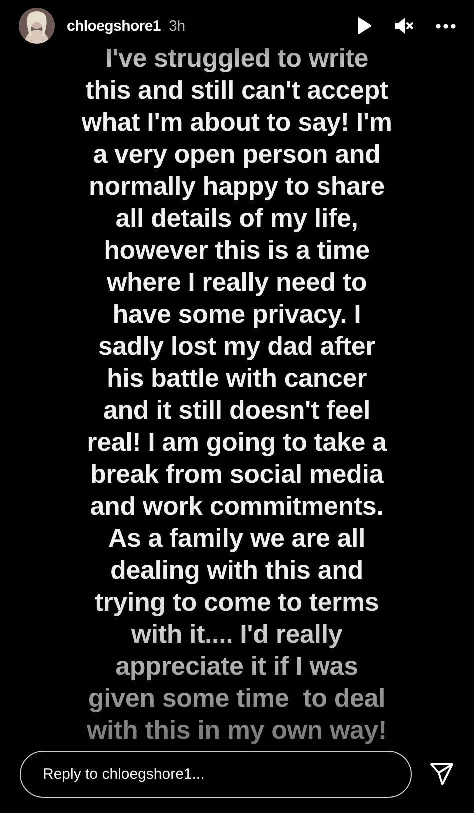 The image size is (474, 813). What do you see at coordinates (114, 26) in the screenshot?
I see `username: chloegshore1` at bounding box center [114, 26].